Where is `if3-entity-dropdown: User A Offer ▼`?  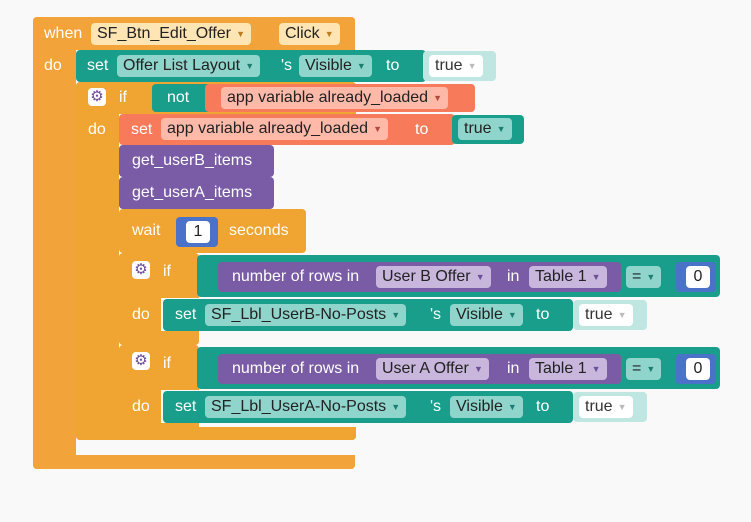
if3-entity-dropdown: User A Offer ▼ is located at coordinates (432, 369).